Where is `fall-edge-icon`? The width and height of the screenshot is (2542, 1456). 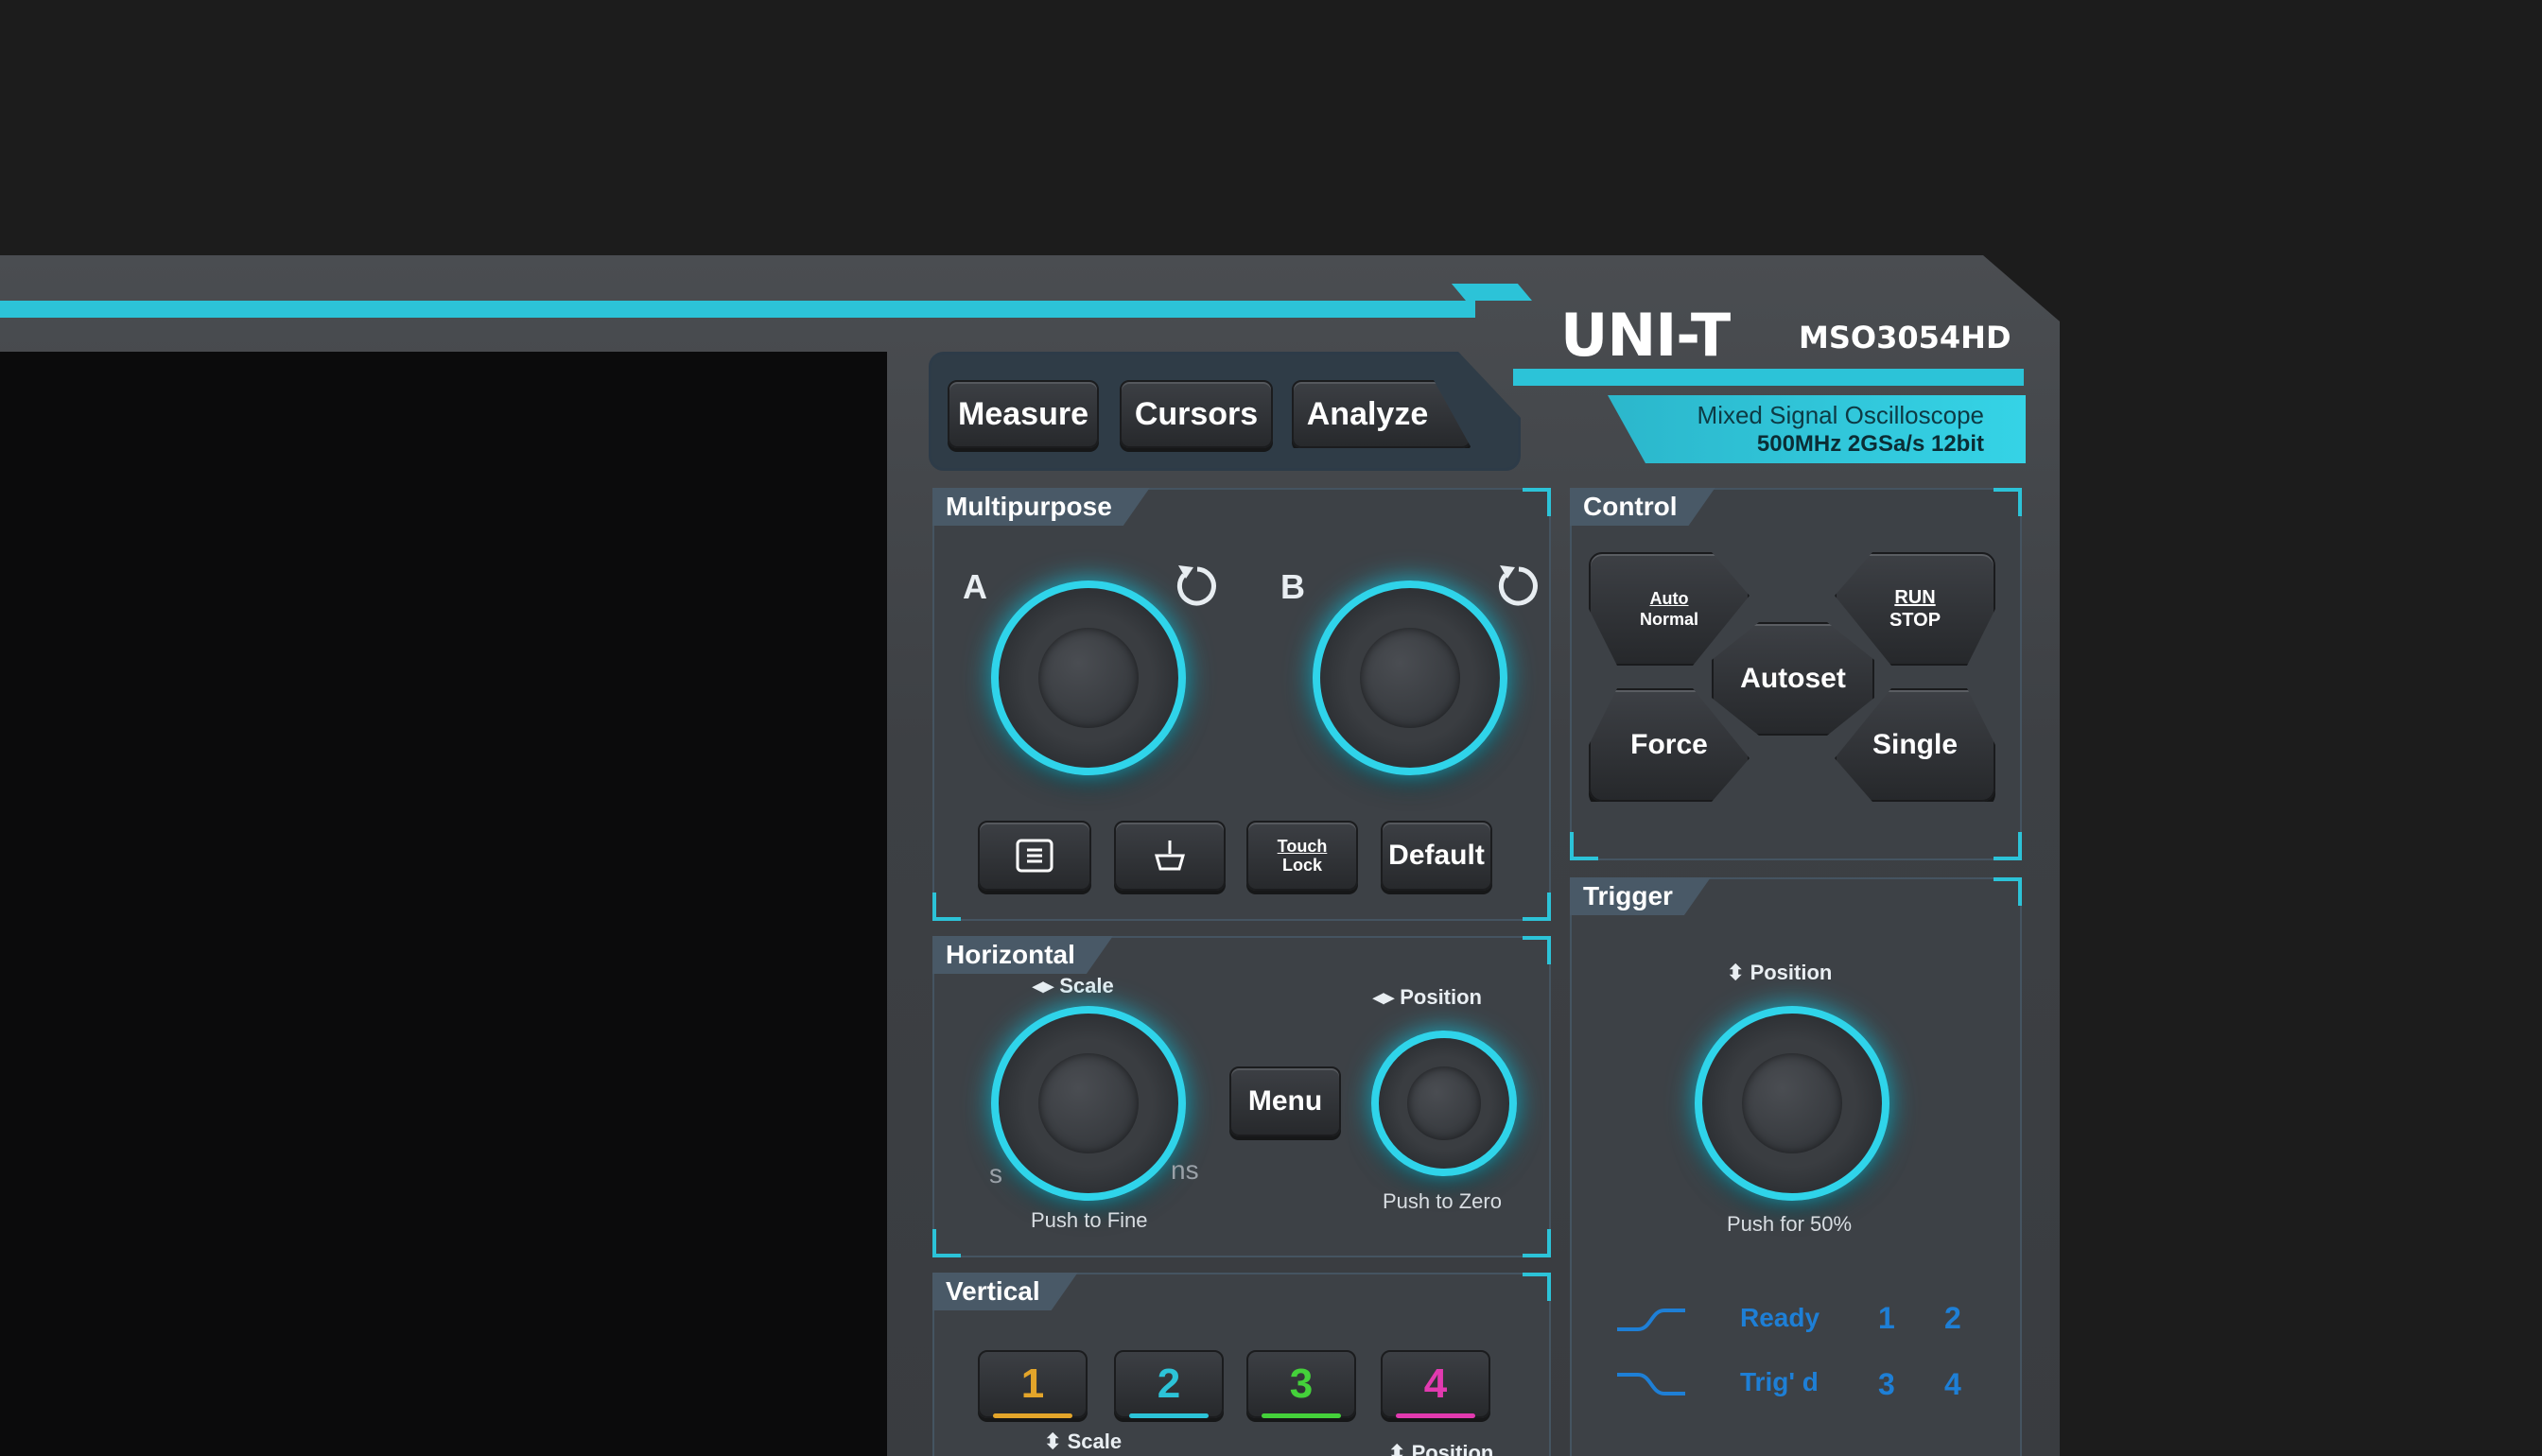
fall-edge-icon is located at coordinates (1651, 1384).